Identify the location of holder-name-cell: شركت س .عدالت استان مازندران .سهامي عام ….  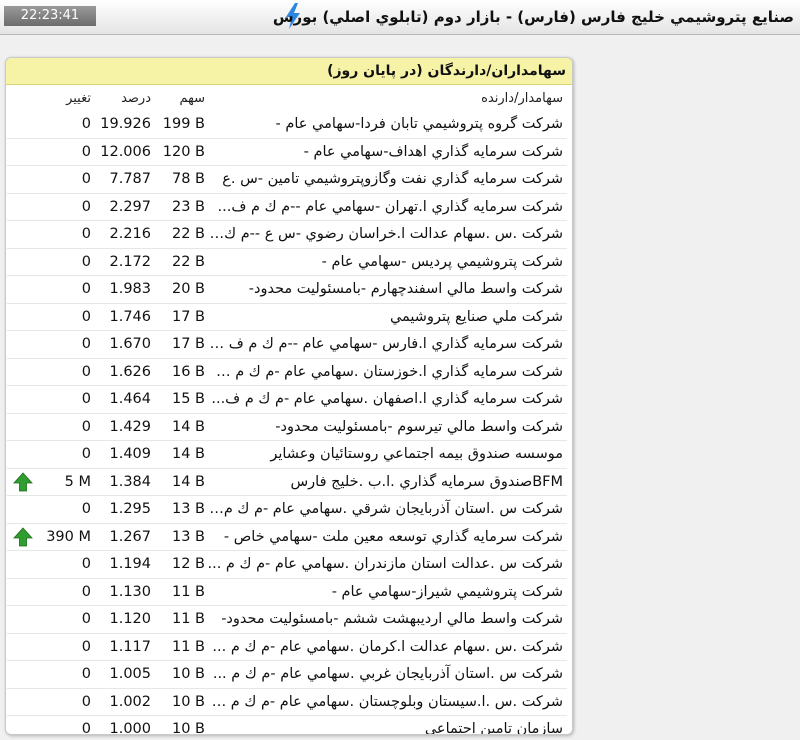
(387, 564).